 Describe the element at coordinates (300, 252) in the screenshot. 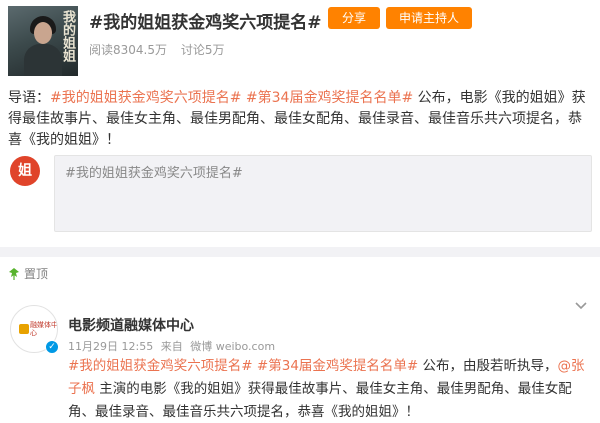

I see `section-divider` at that location.